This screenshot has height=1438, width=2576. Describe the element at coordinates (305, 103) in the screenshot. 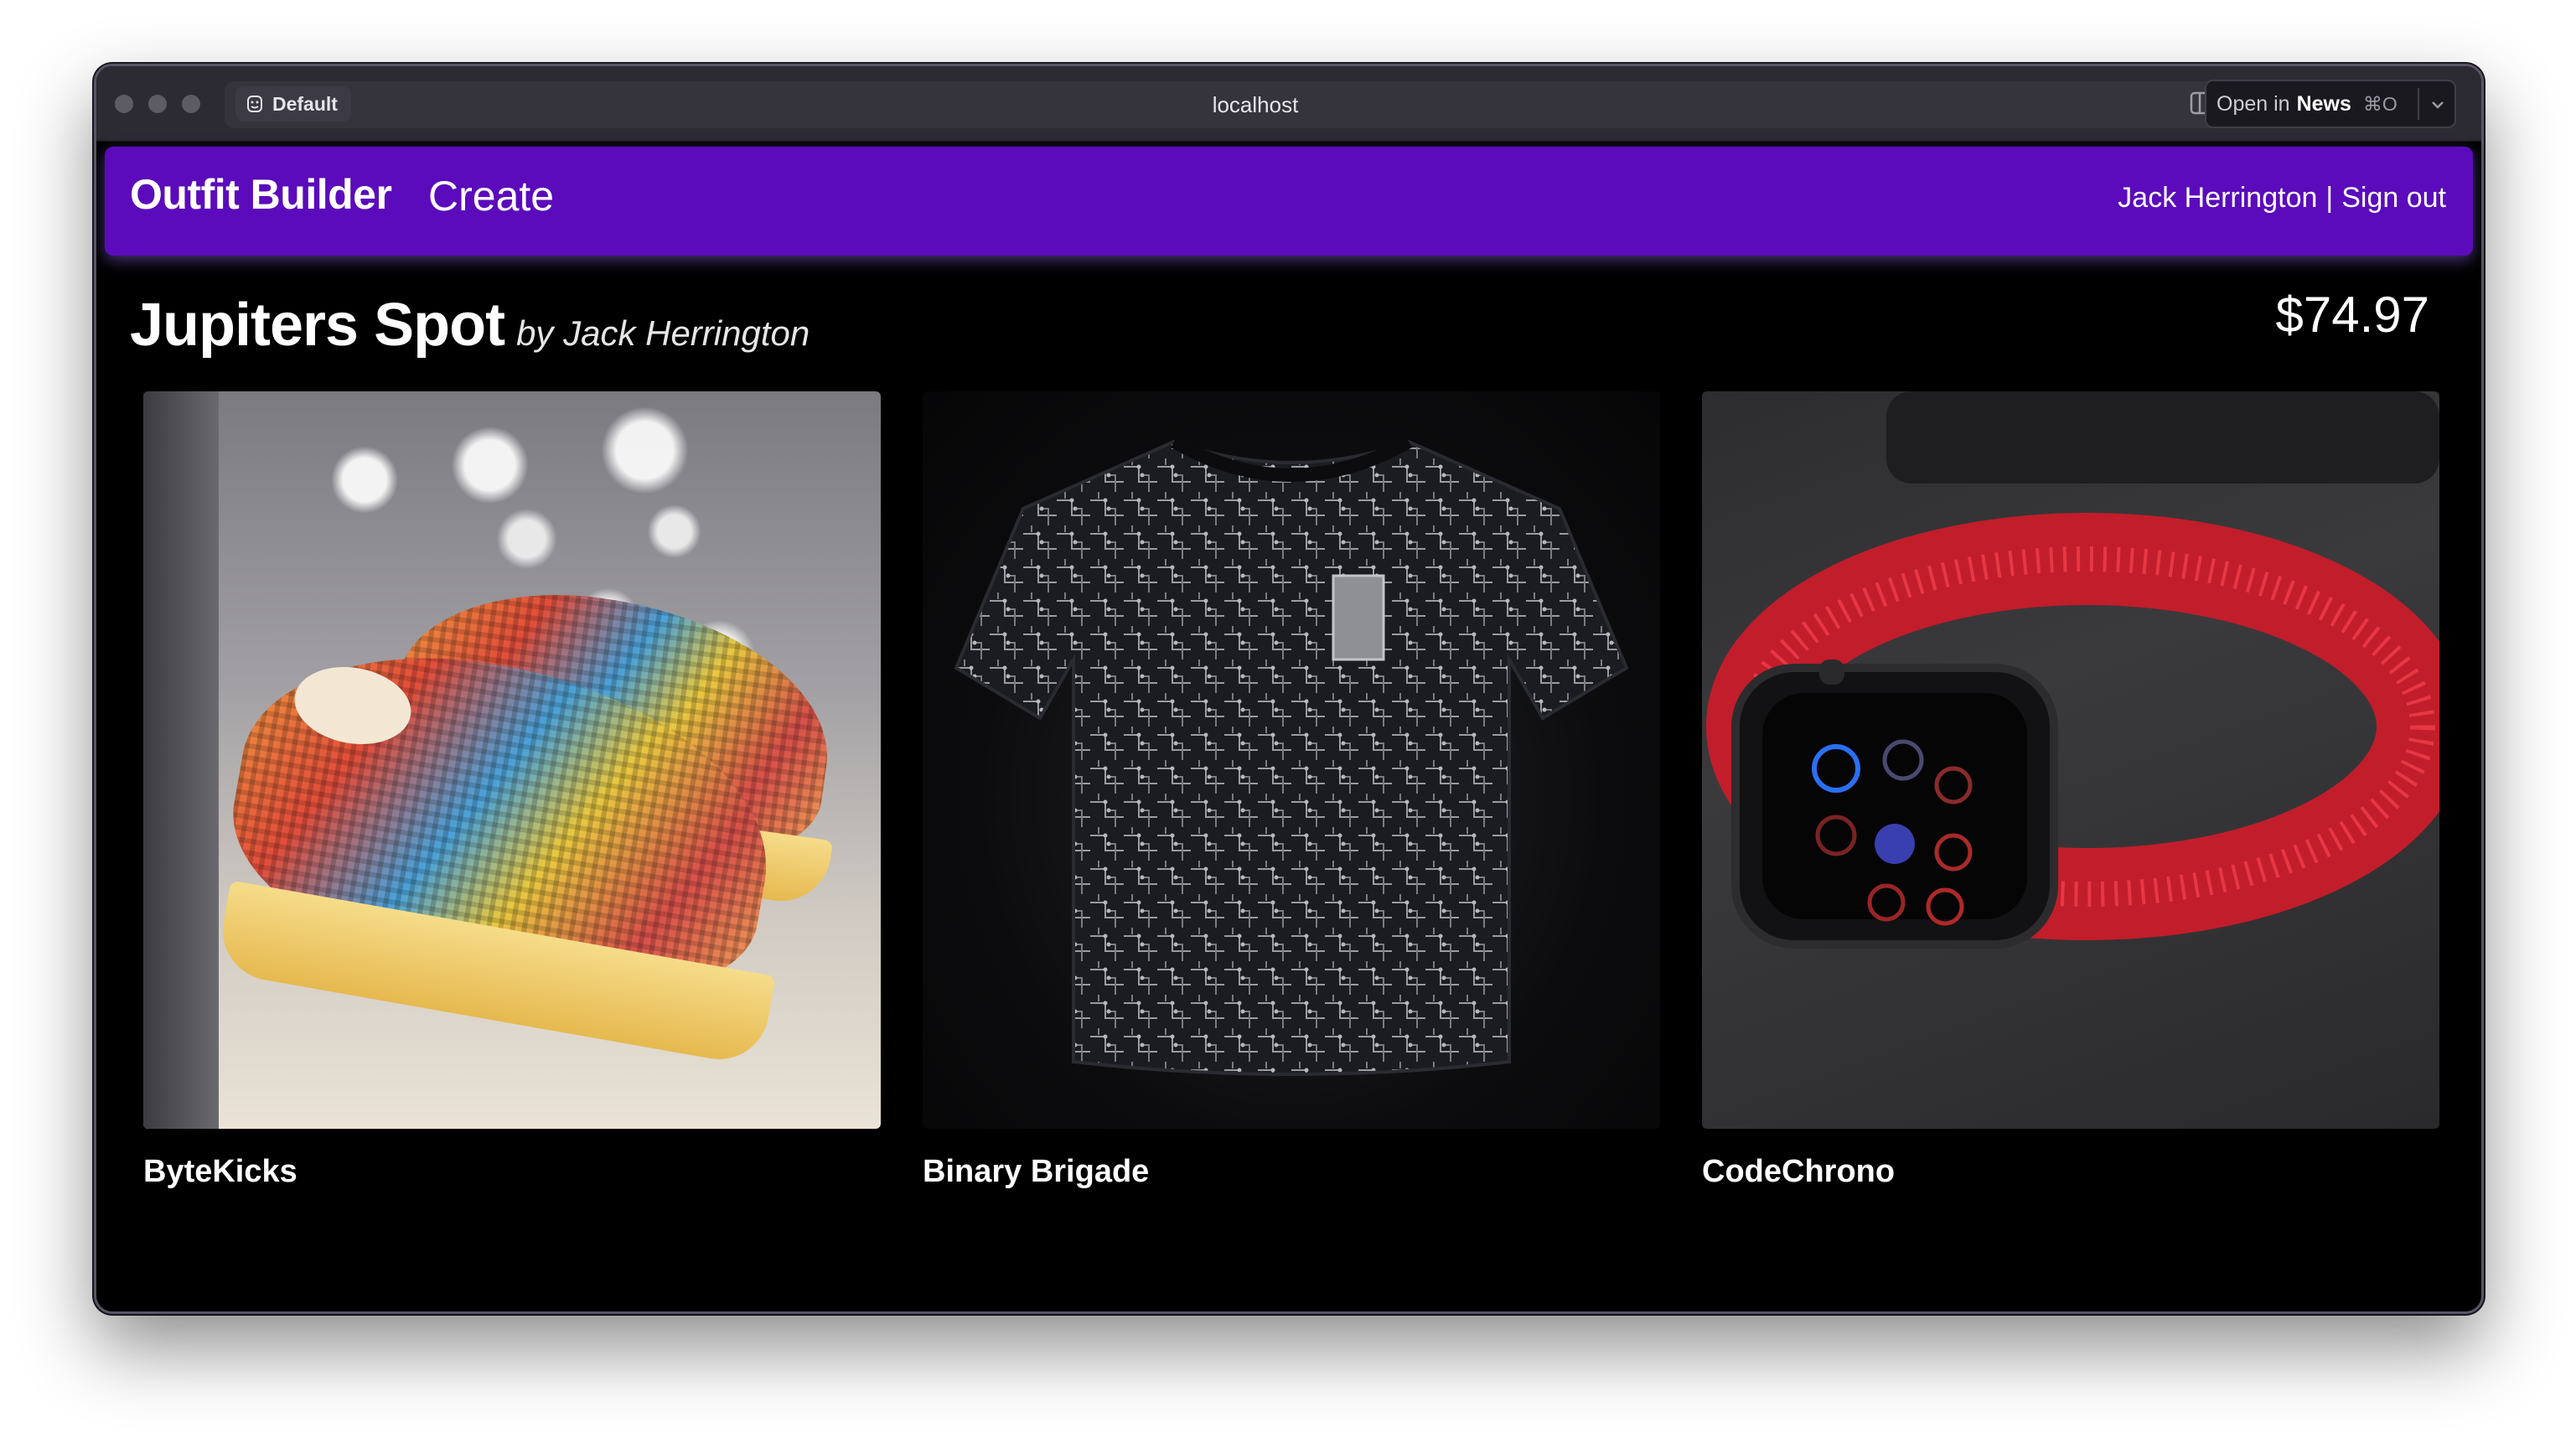

I see `profile-label: Default` at that location.